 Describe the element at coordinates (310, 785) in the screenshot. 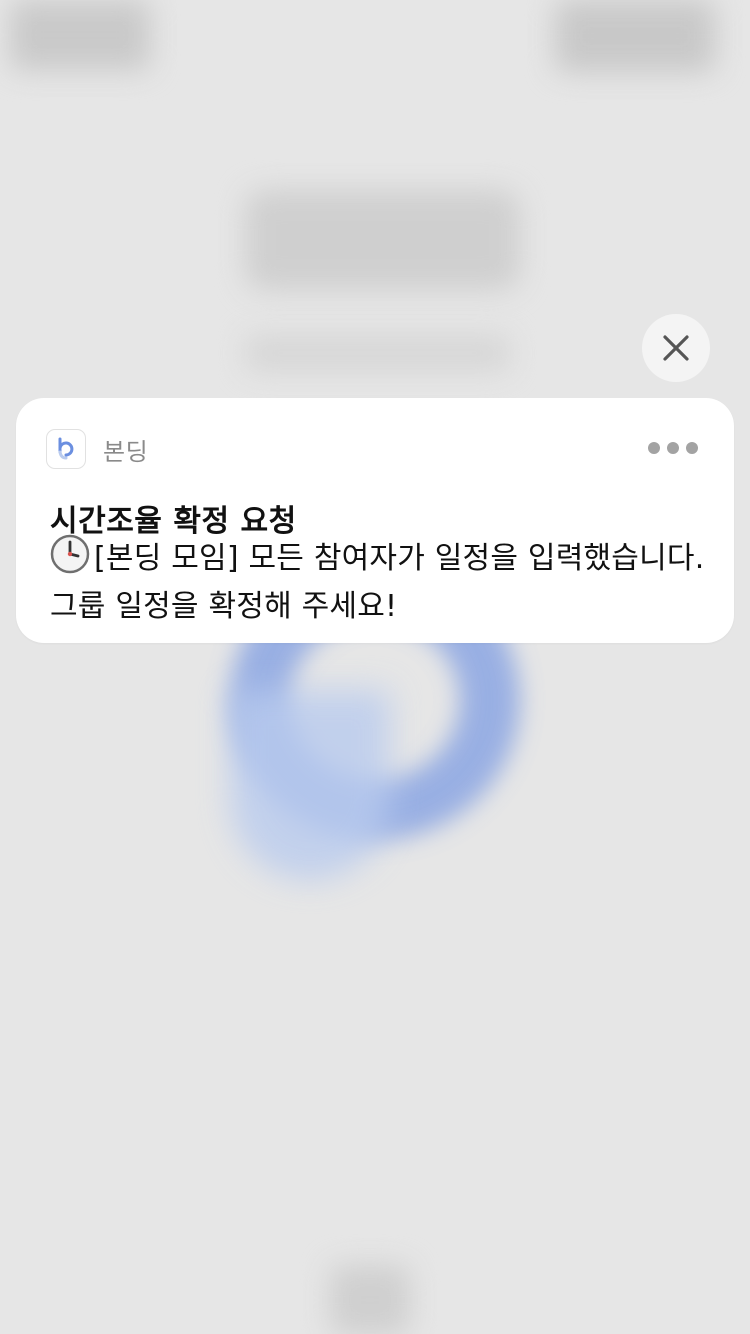

I see `blurred-app-logo-tail` at that location.